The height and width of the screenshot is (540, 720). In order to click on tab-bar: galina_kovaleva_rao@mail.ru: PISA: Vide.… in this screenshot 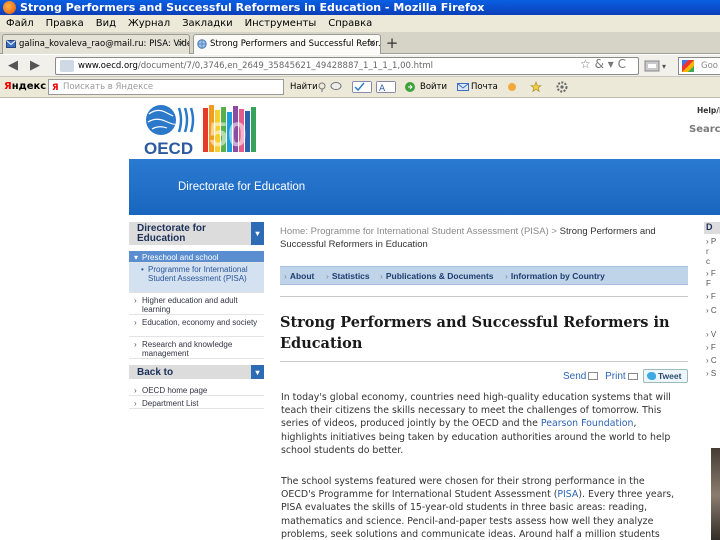, I will do `click(360, 43)`.